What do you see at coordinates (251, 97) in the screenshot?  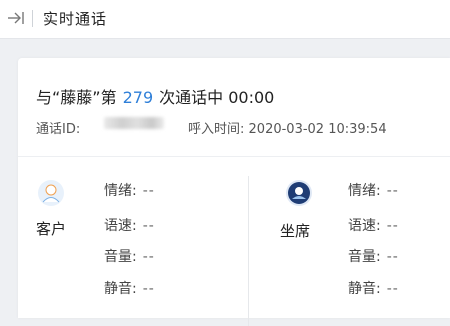 I see `call-duration: 00:00` at bounding box center [251, 97].